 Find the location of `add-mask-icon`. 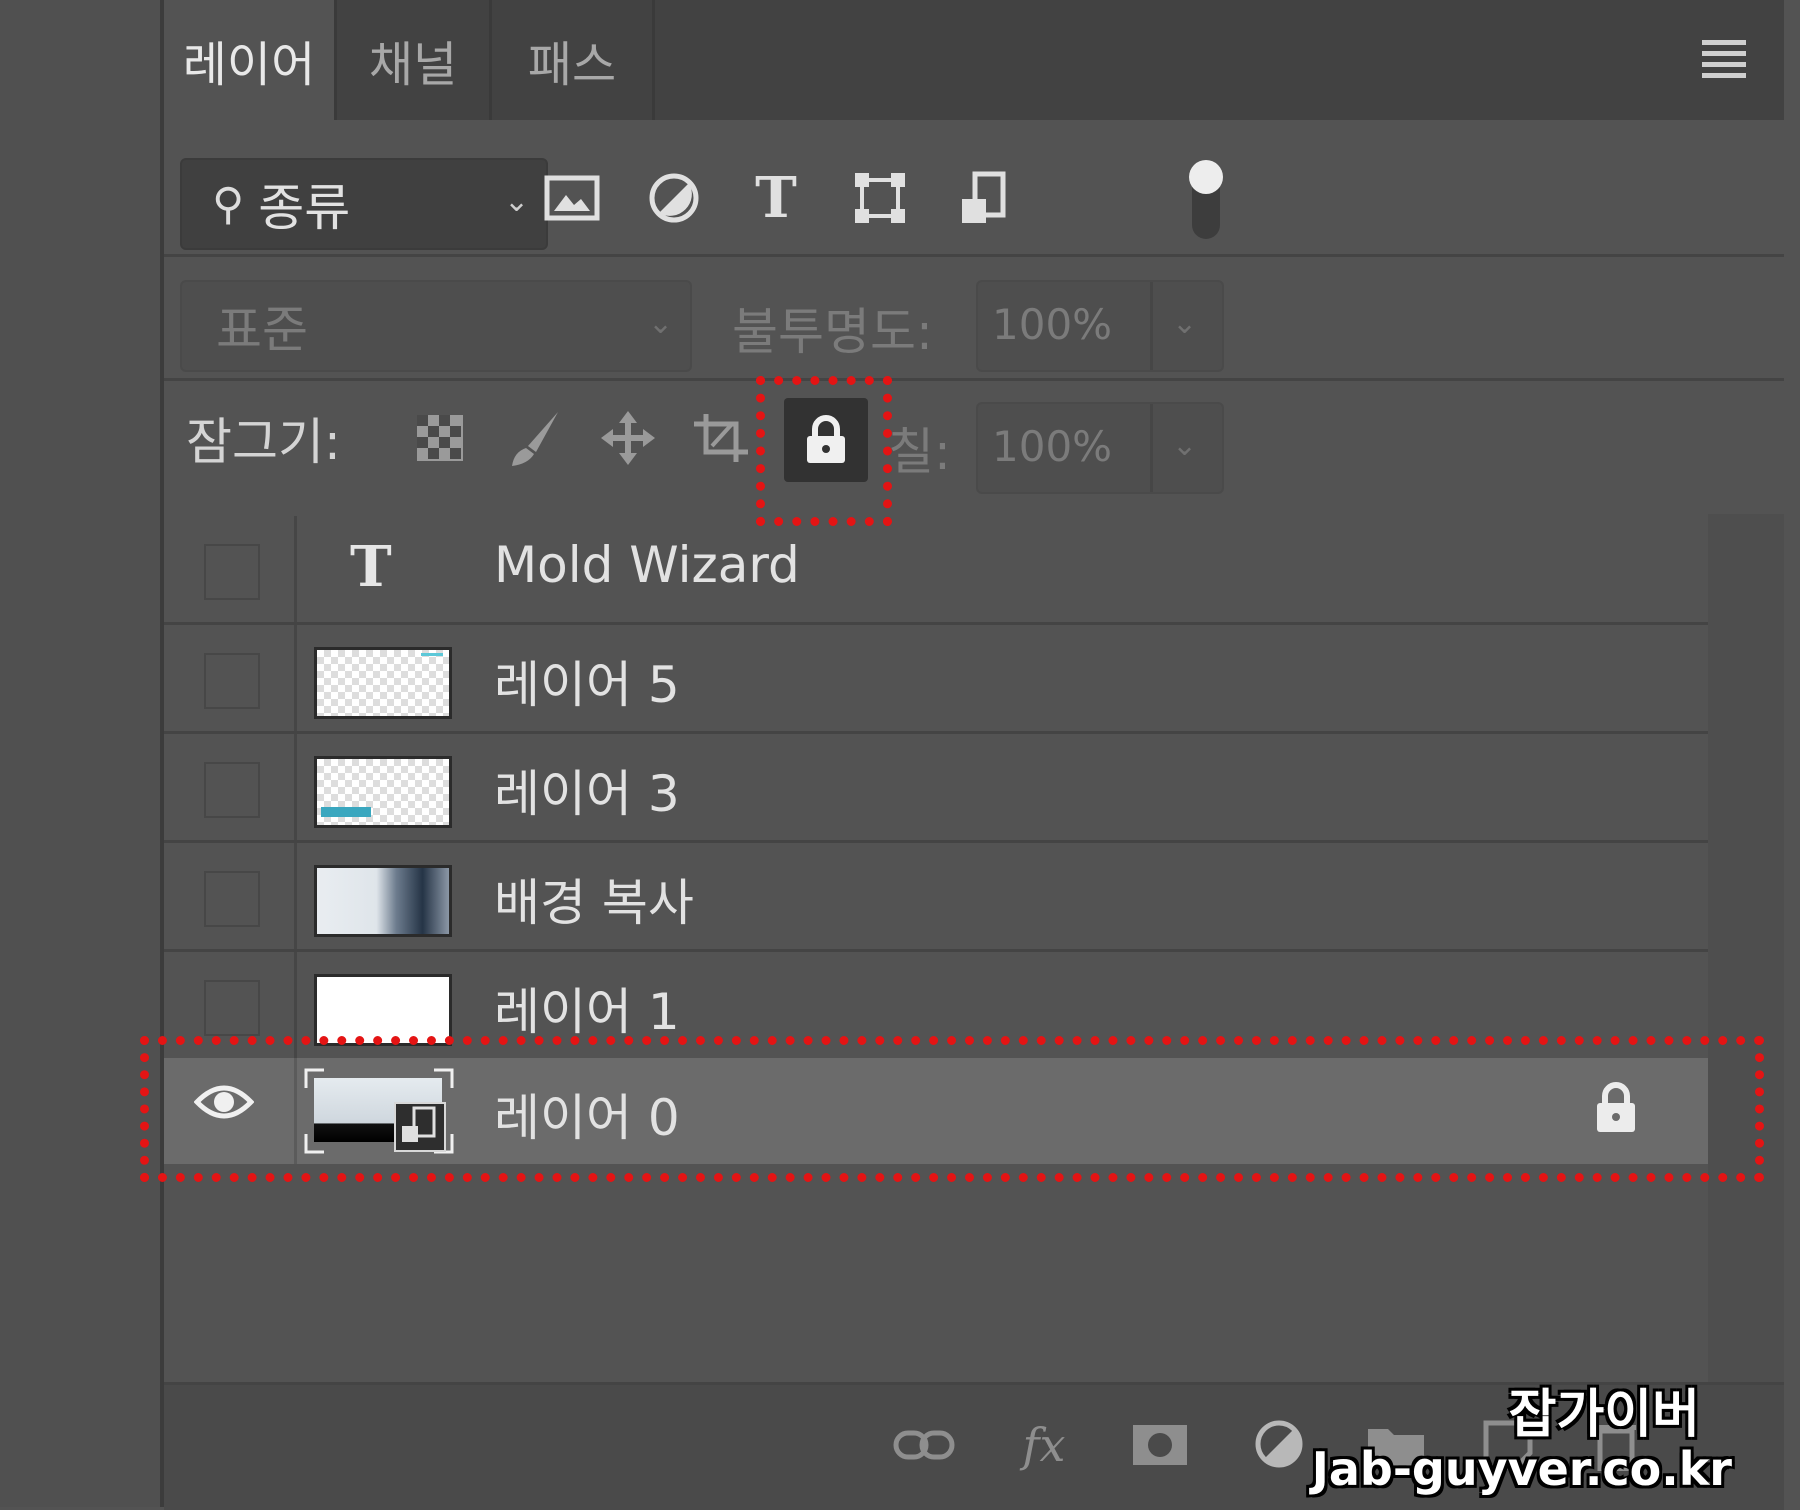

add-mask-icon is located at coordinates (1160, 1445).